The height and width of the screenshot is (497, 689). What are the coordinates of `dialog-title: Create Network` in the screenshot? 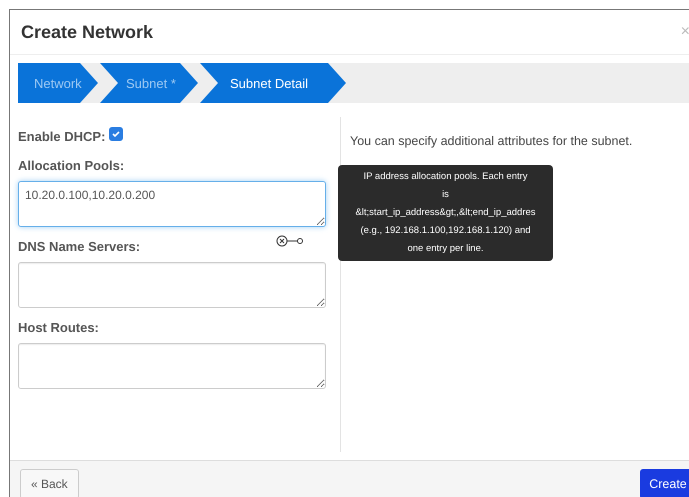 It's located at (87, 32).